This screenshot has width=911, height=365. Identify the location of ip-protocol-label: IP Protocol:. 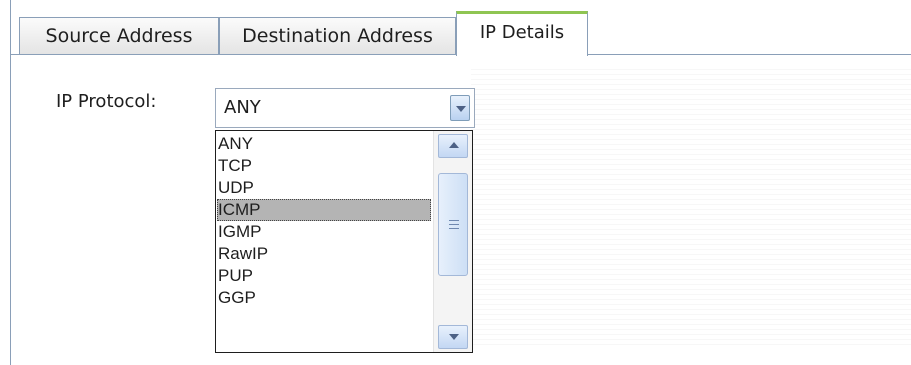
(106, 101).